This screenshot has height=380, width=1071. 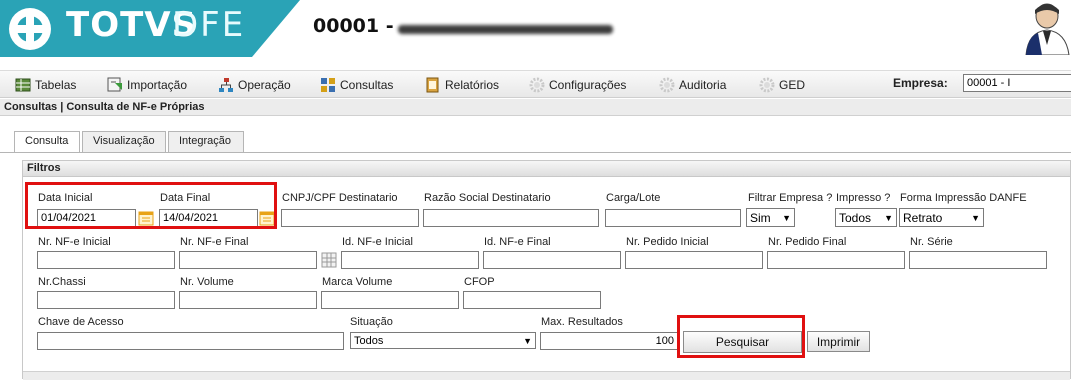 What do you see at coordinates (353, 26) in the screenshot?
I see `company-title: 00001 -` at bounding box center [353, 26].